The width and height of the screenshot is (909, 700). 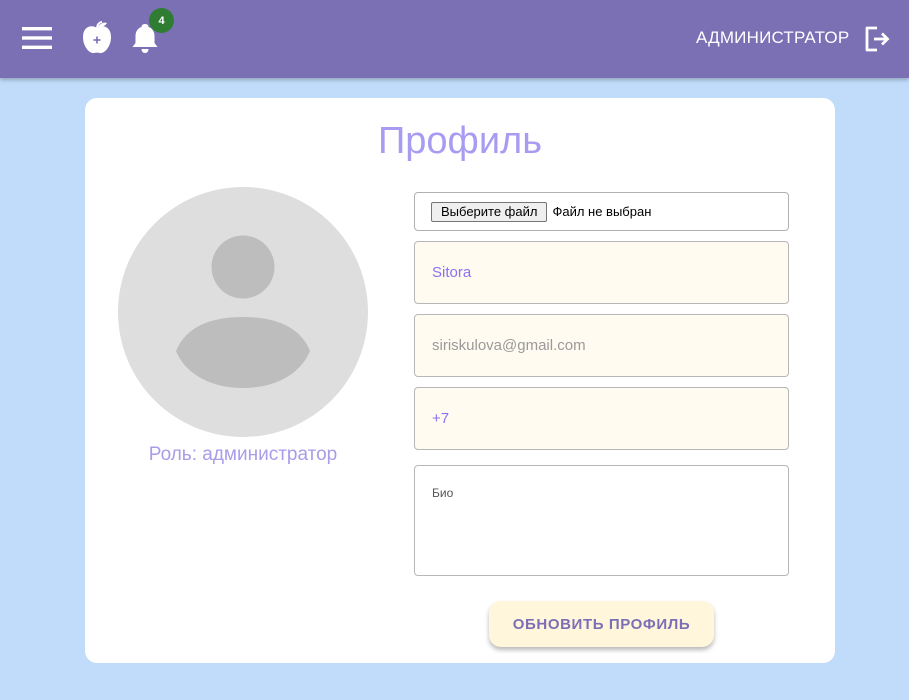 I want to click on page-title: Профиль, so click(x=460, y=141).